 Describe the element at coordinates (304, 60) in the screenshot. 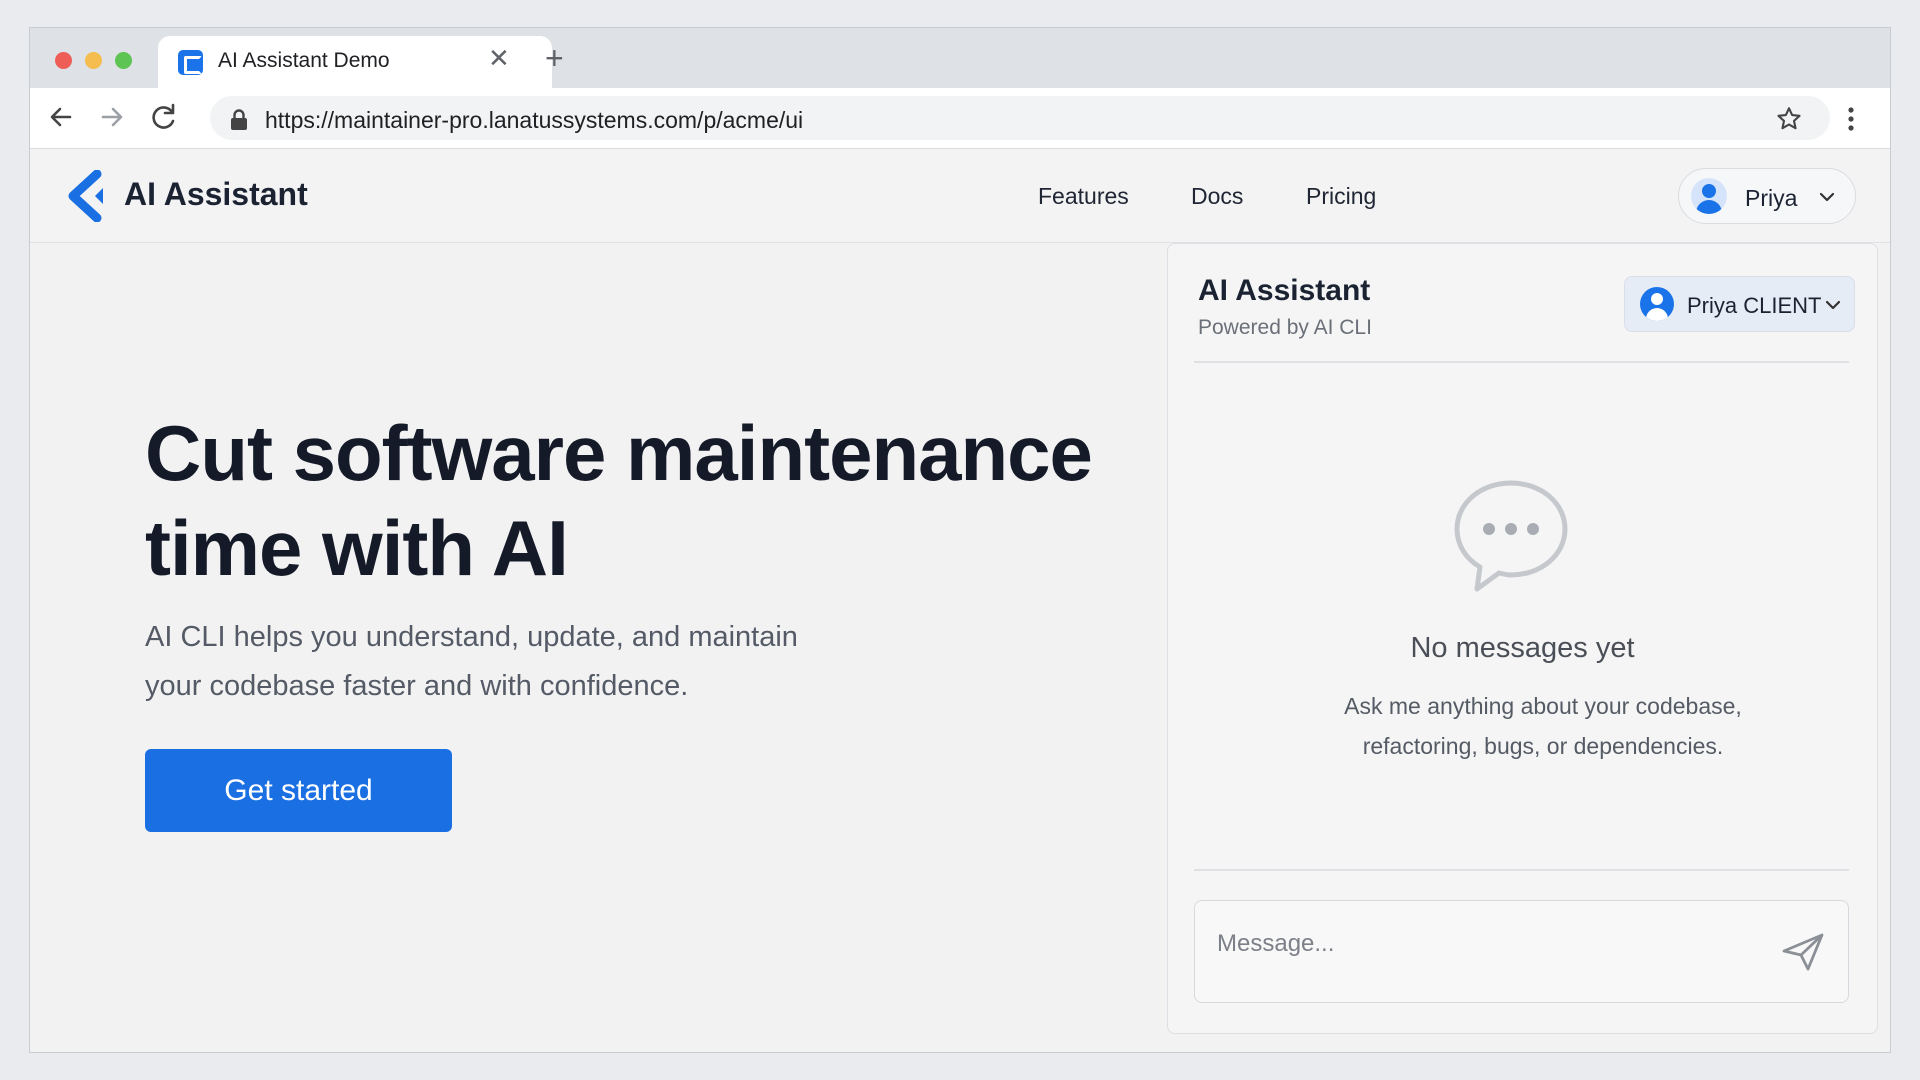

I see `tab-title: AI Assistant Demo` at that location.